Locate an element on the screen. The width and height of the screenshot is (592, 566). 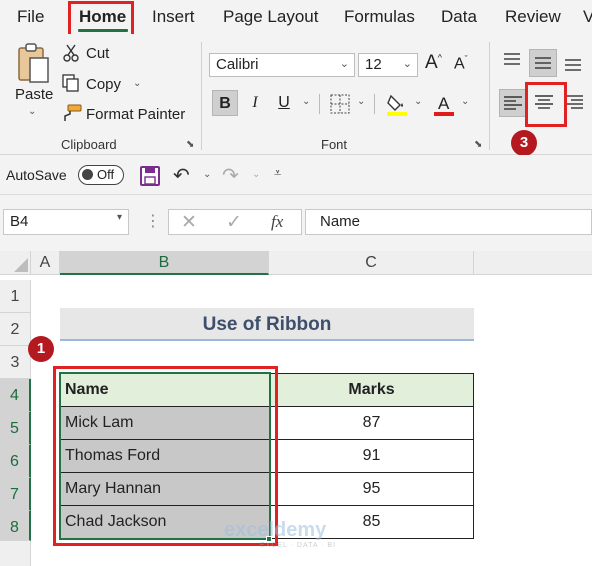
home-tab-highlight is located at coordinates (101, 19).